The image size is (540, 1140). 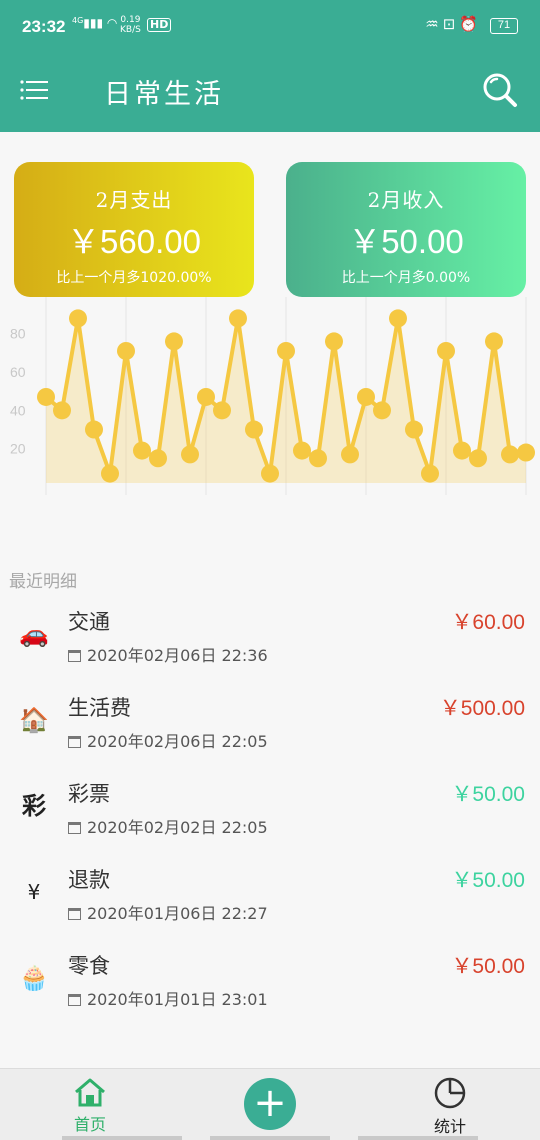 I want to click on nav-stats: 统计, so click(x=450, y=1107).